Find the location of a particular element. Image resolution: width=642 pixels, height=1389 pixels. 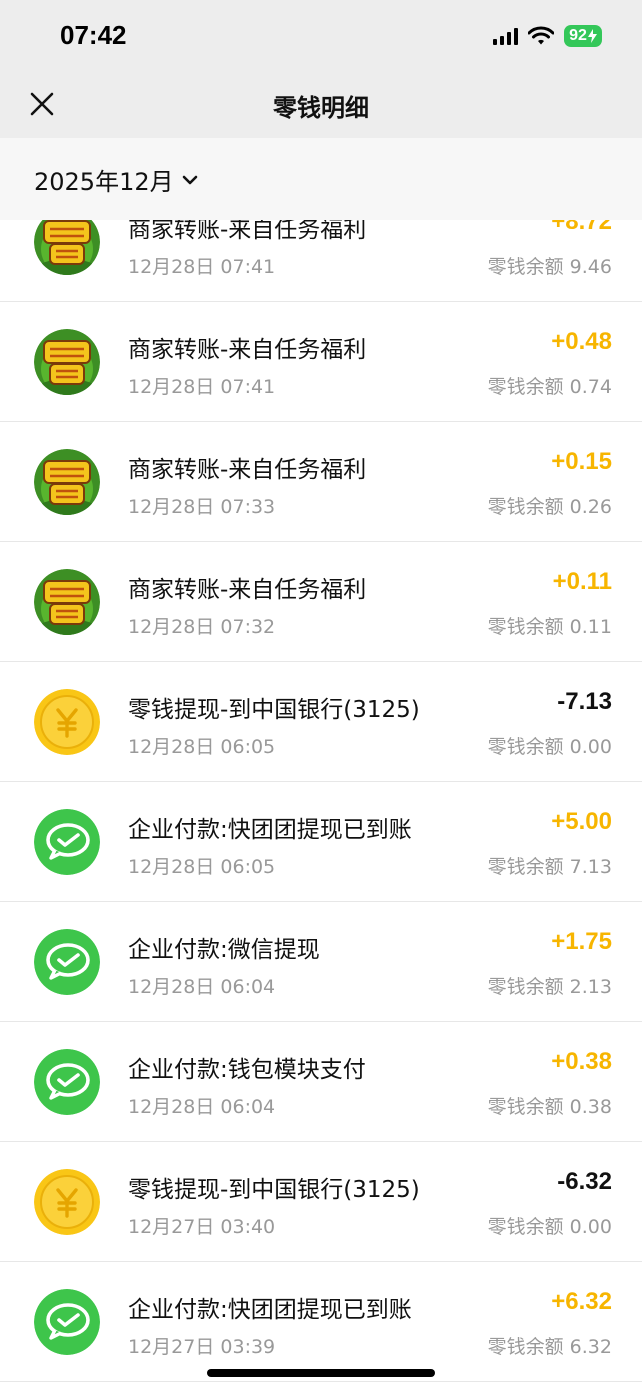

transaction-amount: +1.75 is located at coordinates (581, 941).